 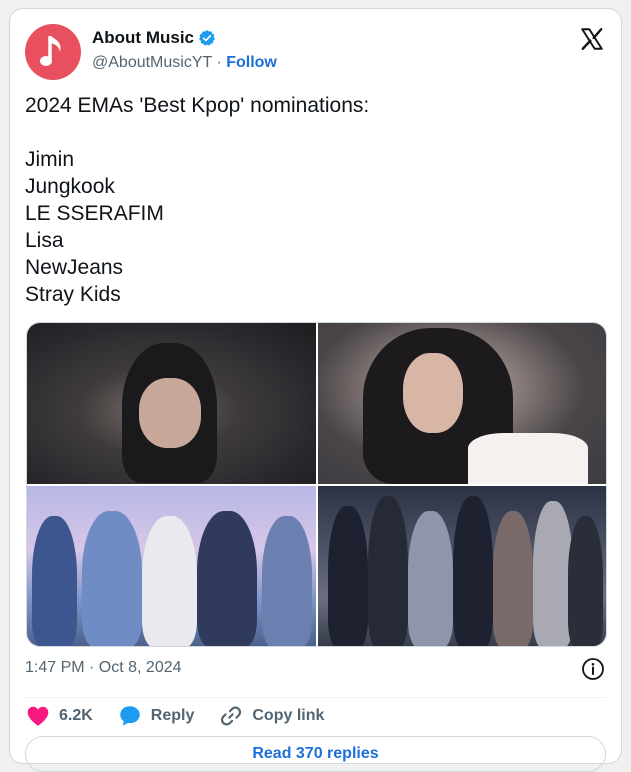 I want to click on copy-link-button: Copy link, so click(x=271, y=716).